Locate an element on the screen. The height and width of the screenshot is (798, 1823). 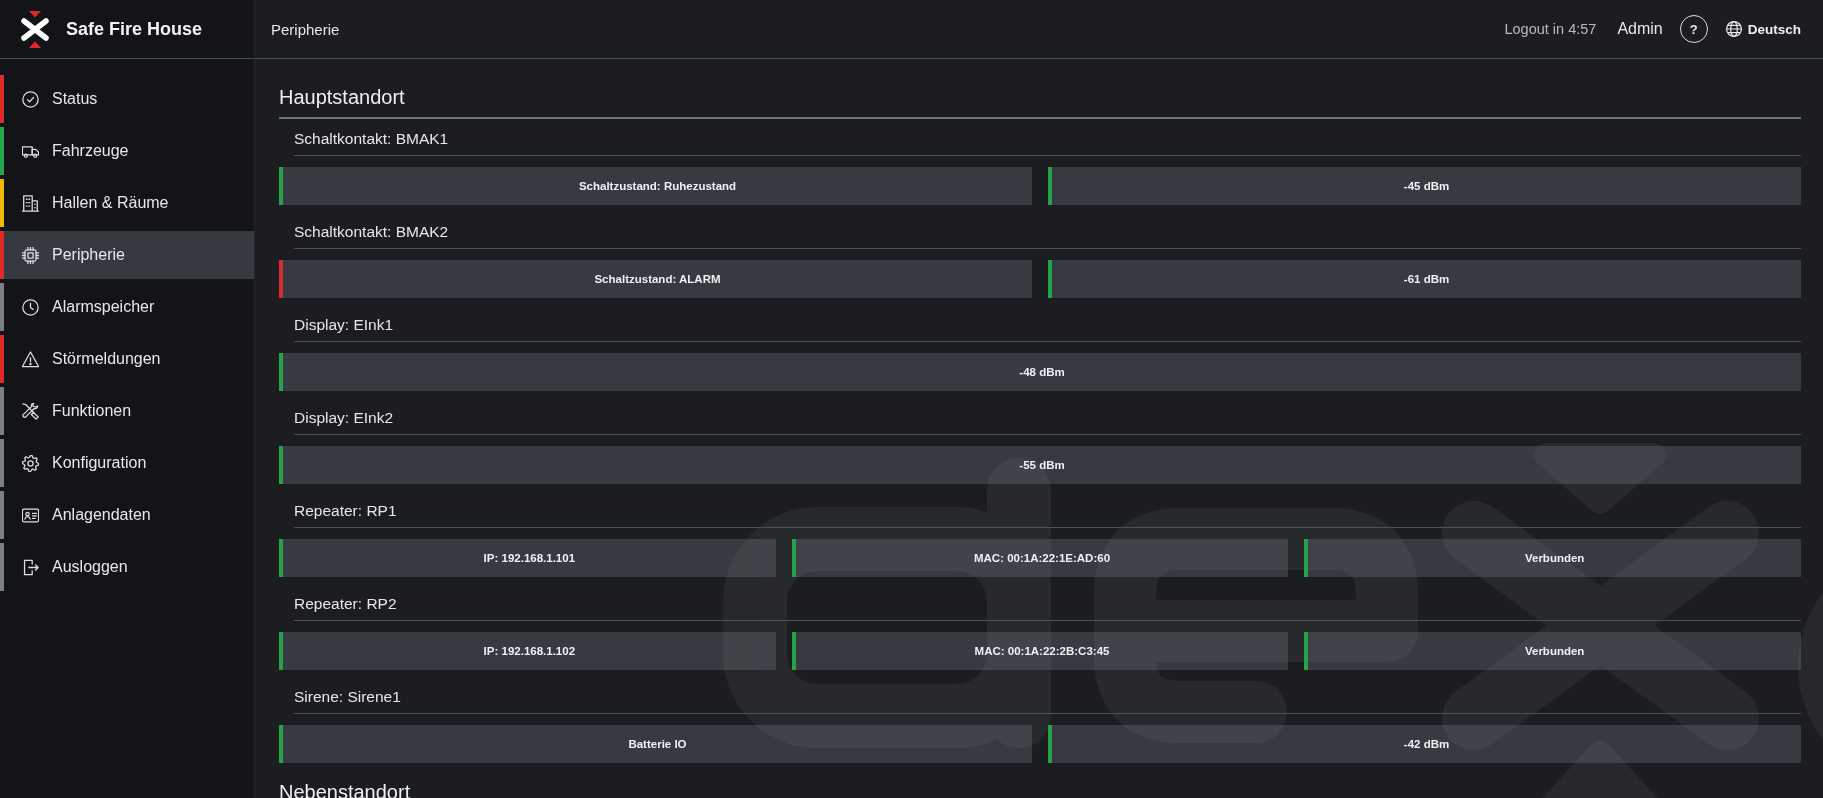
device-title: Schaltkontakt: BMAK1 is located at coordinates (1047, 141).